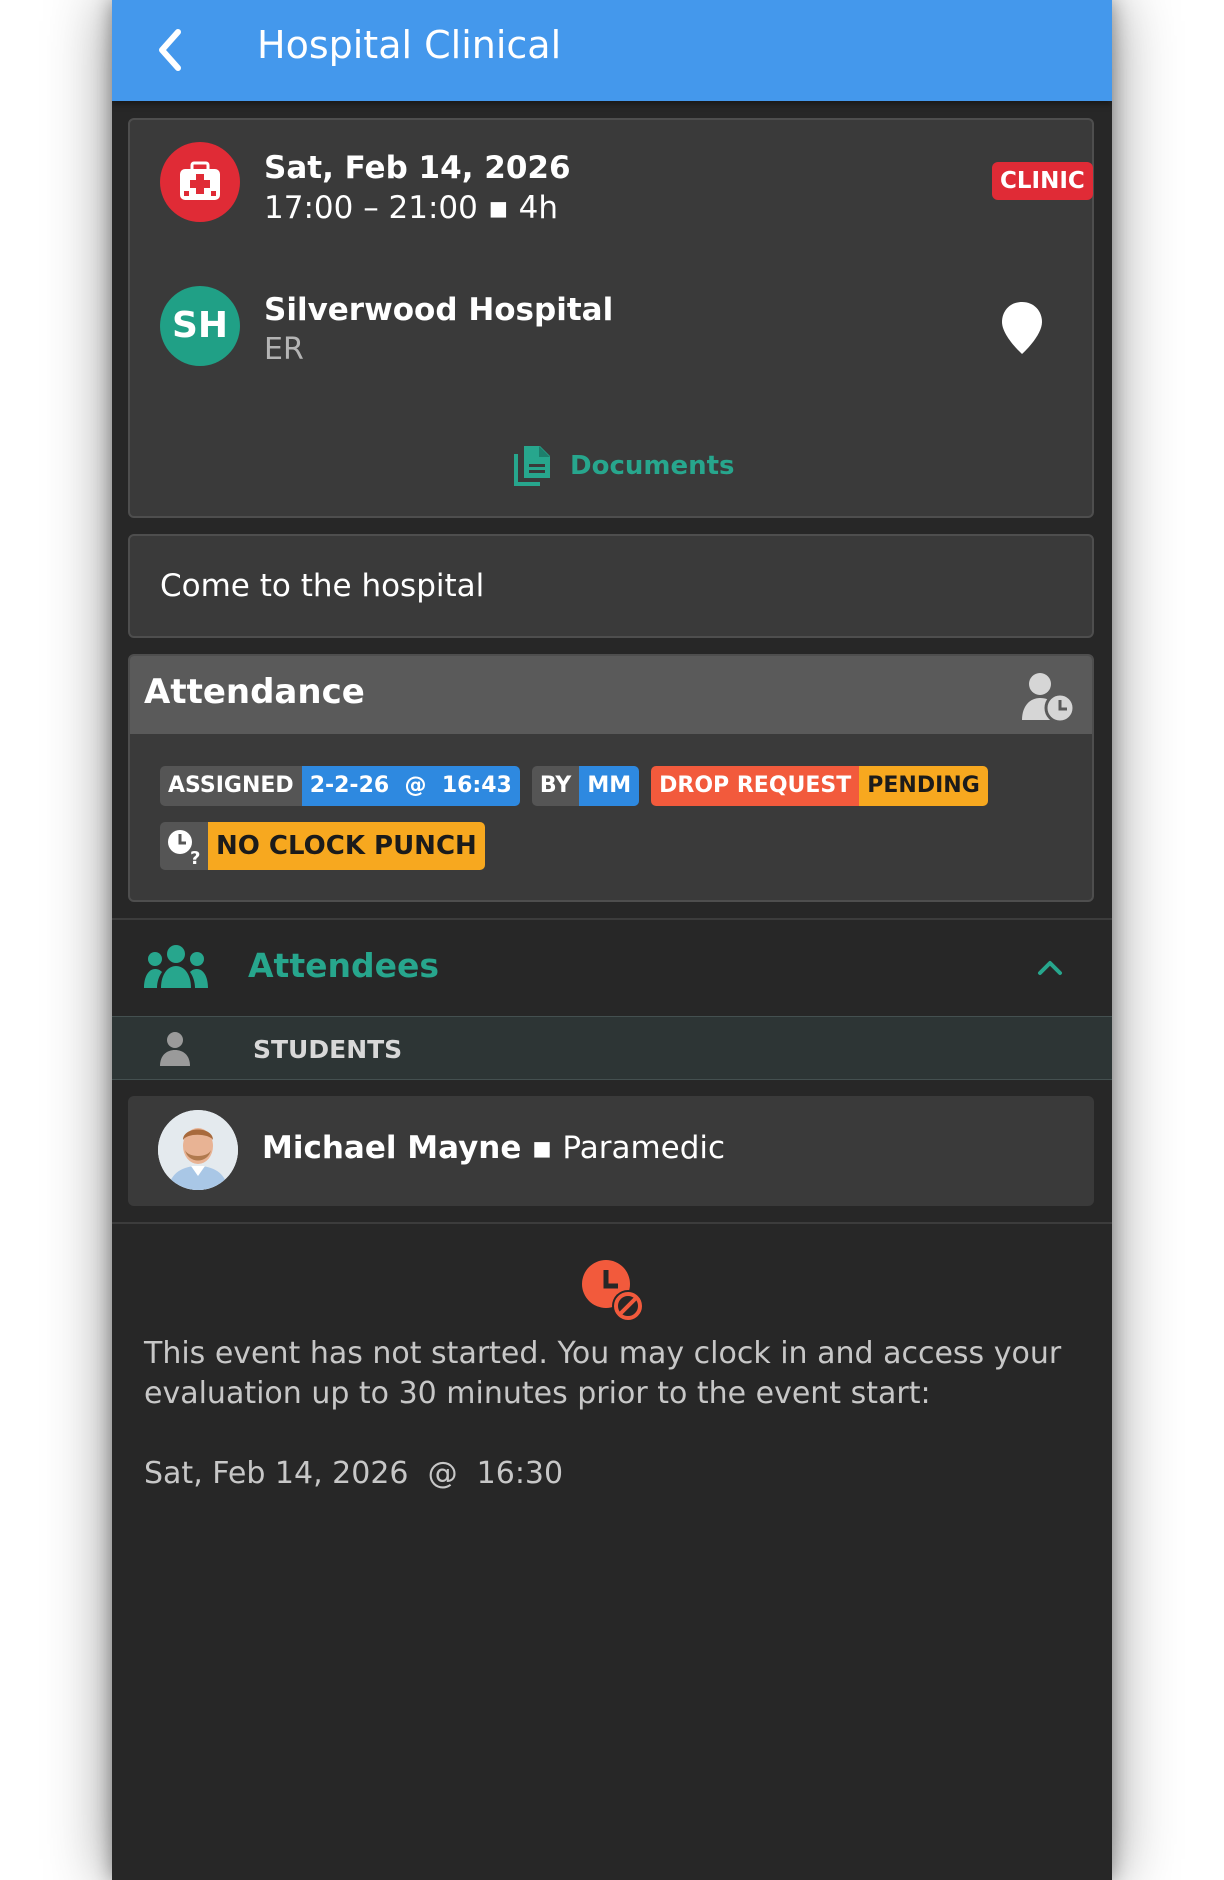  What do you see at coordinates (1042, 181) in the screenshot?
I see `event-type-badge: CLINIC` at bounding box center [1042, 181].